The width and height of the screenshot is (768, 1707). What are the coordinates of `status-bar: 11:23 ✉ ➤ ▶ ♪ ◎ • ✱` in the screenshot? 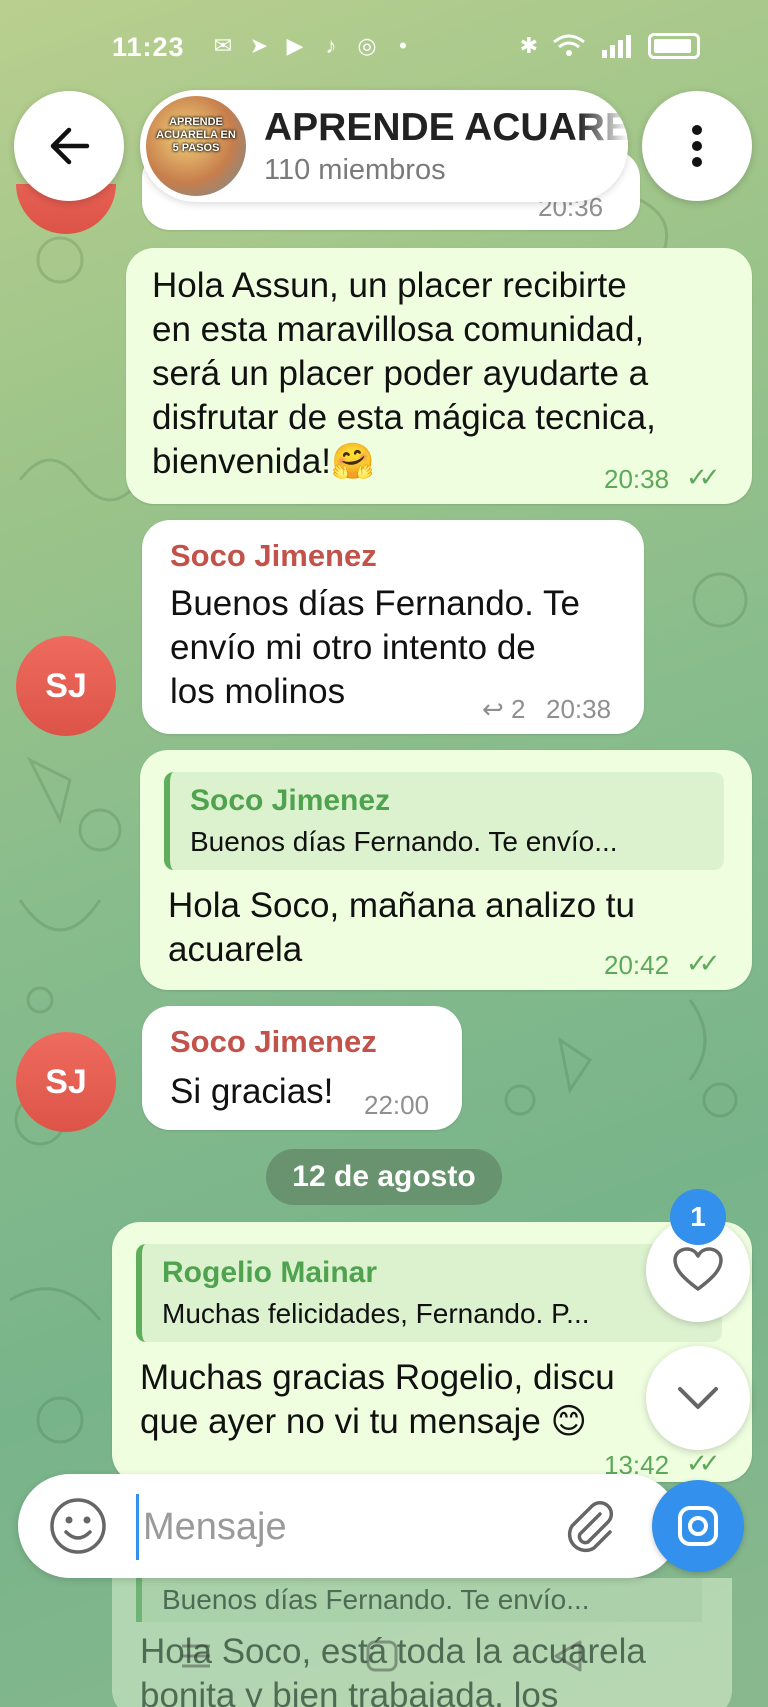 It's located at (384, 48).